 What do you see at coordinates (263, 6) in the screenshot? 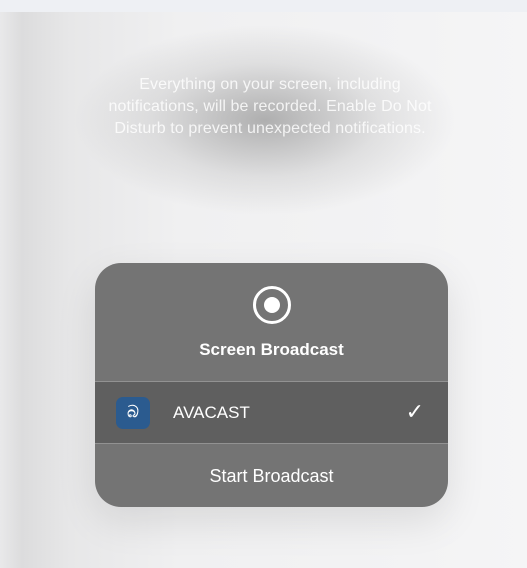
I see `status-bar-area` at bounding box center [263, 6].